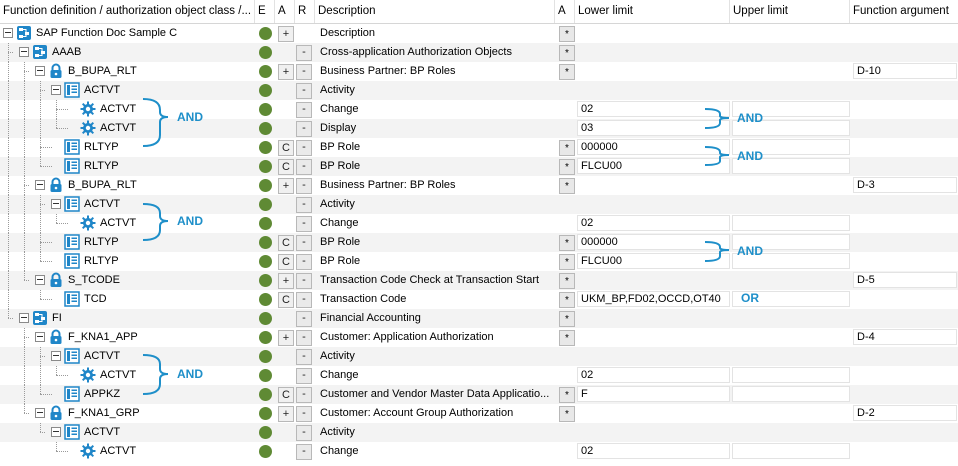 Image resolution: width=958 pixels, height=466 pixels. Describe the element at coordinates (190, 117) in the screenshot. I see `and-label-1: AND` at that location.